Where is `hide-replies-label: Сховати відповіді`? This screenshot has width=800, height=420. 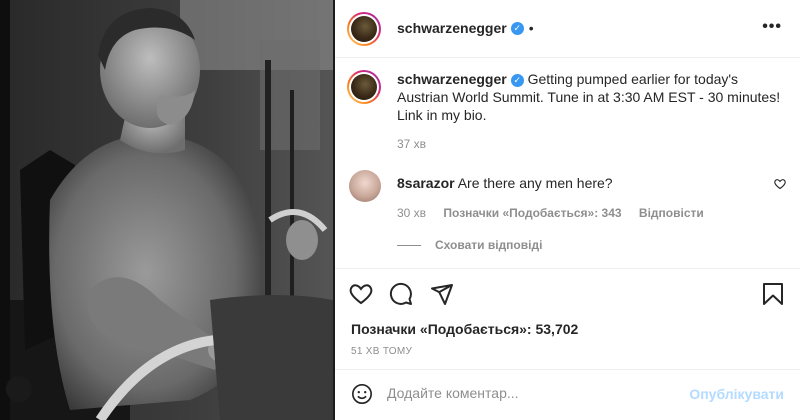 hide-replies-label: Сховати відповіді is located at coordinates (489, 245).